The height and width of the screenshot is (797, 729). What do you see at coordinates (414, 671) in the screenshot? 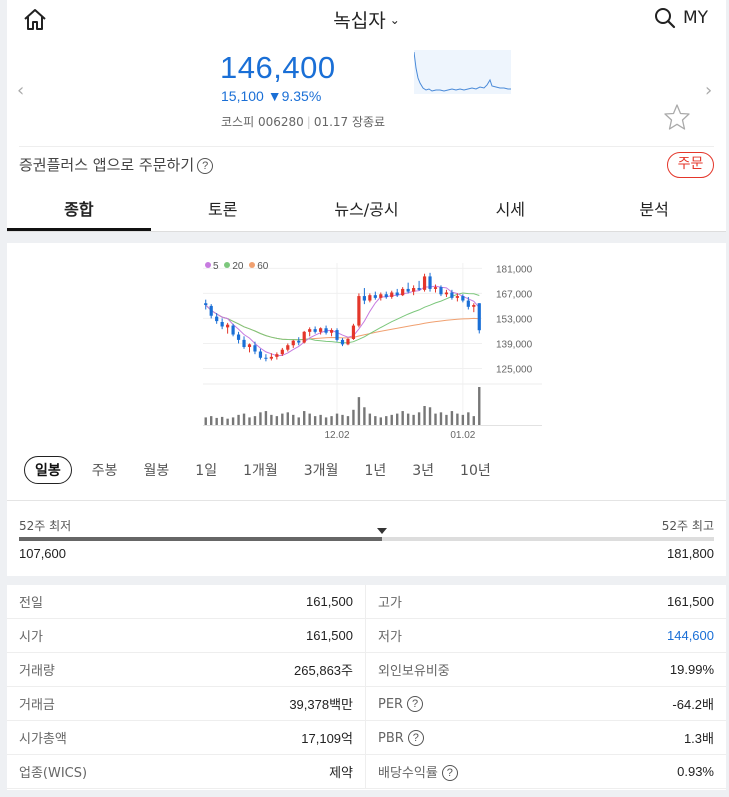
I see `info-key: 외인보유비중` at bounding box center [414, 671].